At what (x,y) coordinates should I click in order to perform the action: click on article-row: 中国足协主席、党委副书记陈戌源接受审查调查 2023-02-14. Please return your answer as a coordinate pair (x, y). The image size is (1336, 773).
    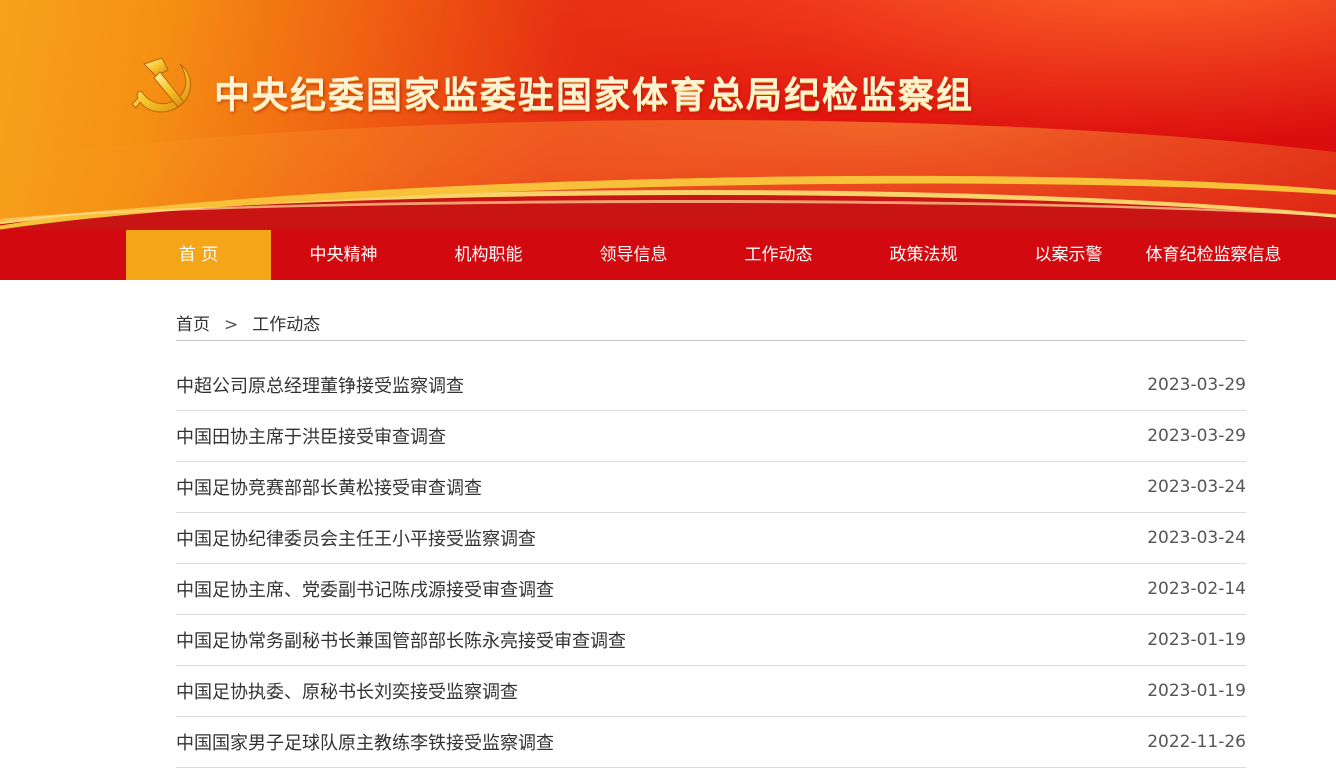
    Looking at the image, I should click on (711, 589).